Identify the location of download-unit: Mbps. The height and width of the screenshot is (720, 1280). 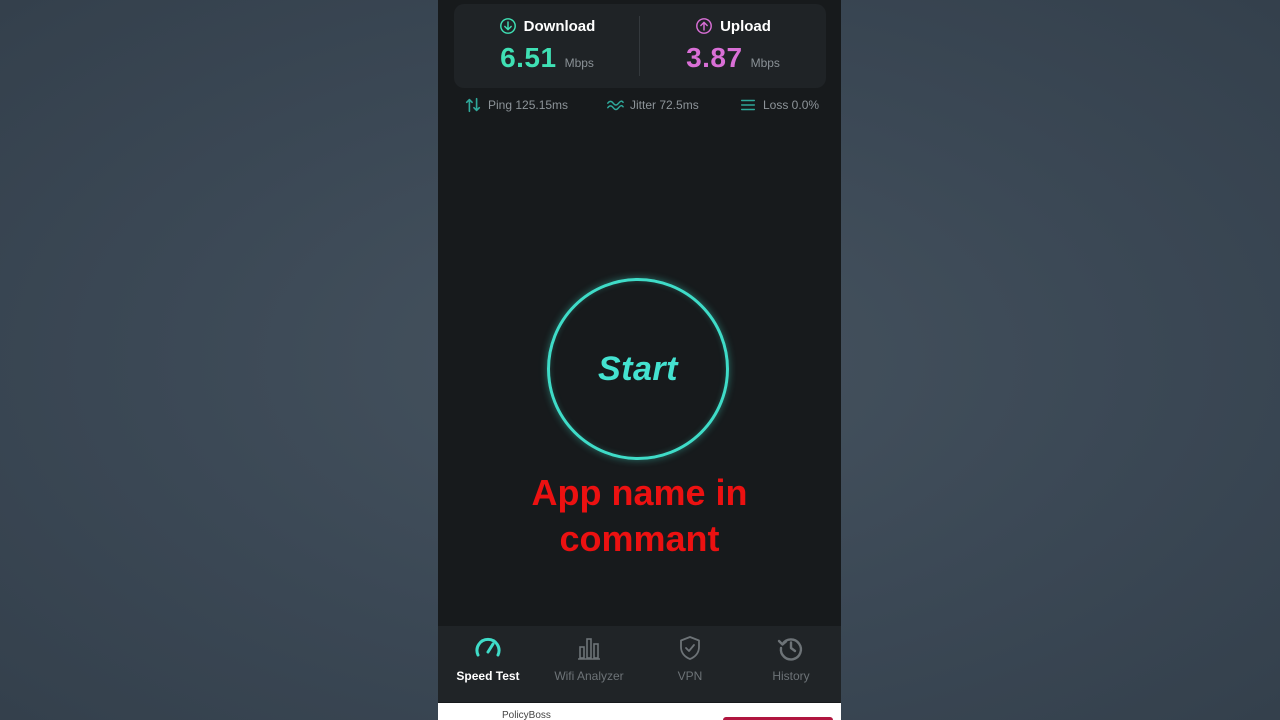
(579, 63).